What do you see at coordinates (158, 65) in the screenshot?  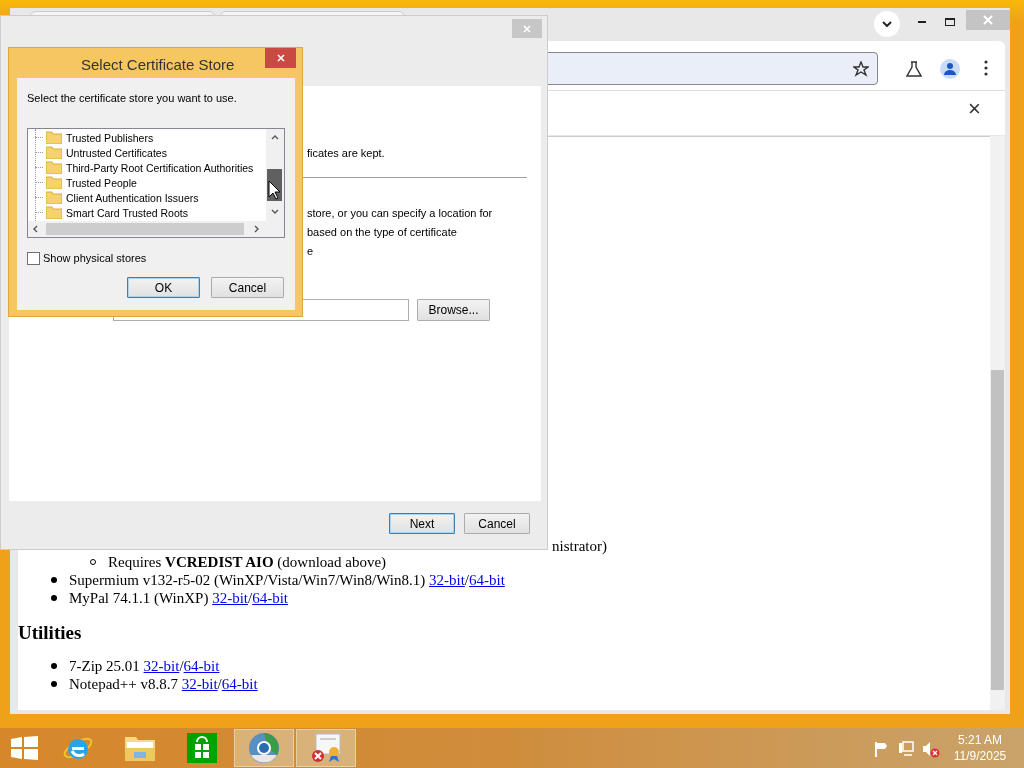 I see `dialog-title: Select Certificate Store` at bounding box center [158, 65].